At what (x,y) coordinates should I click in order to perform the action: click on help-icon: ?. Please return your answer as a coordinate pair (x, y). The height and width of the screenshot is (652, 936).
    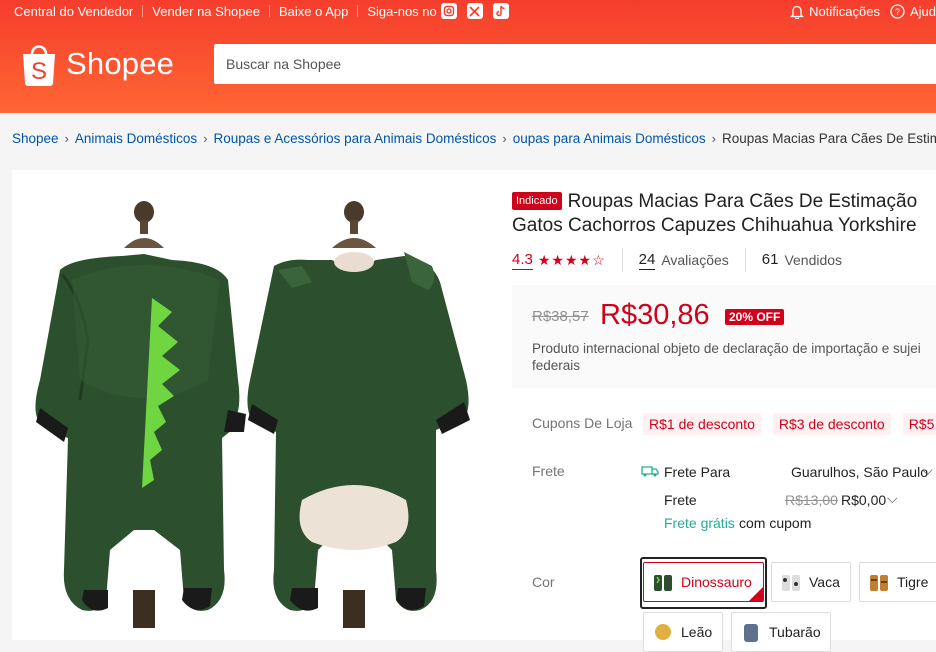
    Looking at the image, I should click on (898, 11).